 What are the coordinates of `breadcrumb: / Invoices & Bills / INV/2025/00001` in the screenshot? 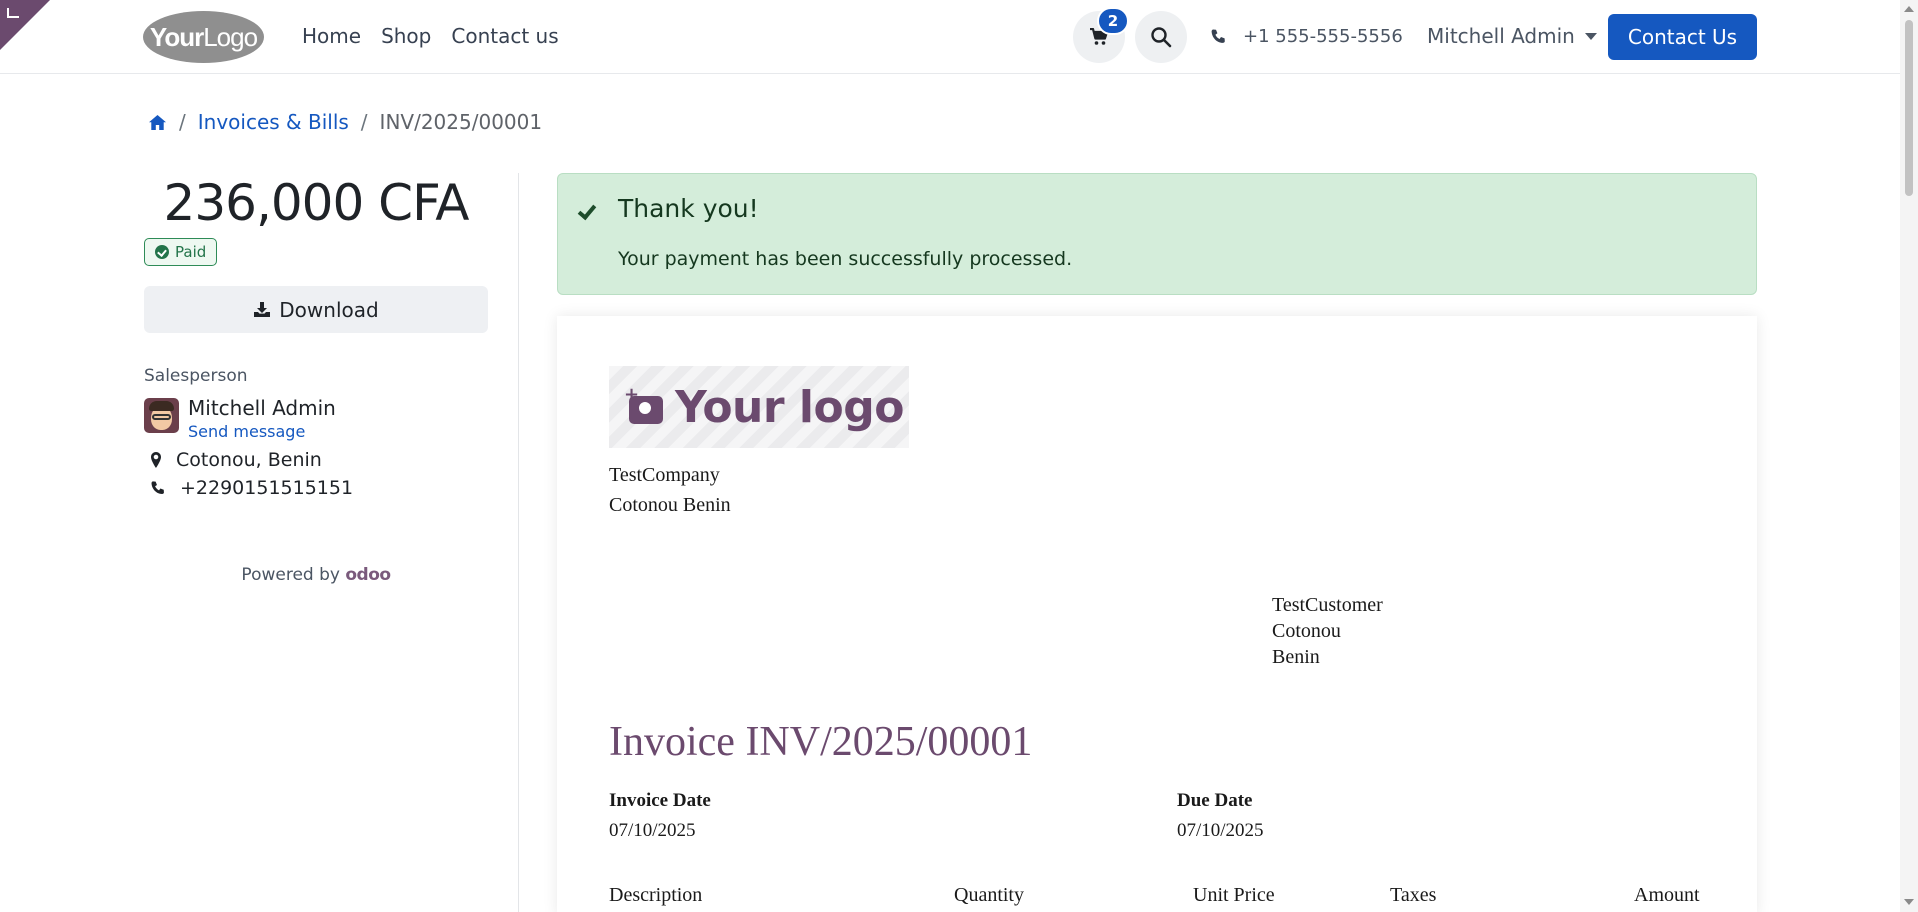 It's located at (345, 122).